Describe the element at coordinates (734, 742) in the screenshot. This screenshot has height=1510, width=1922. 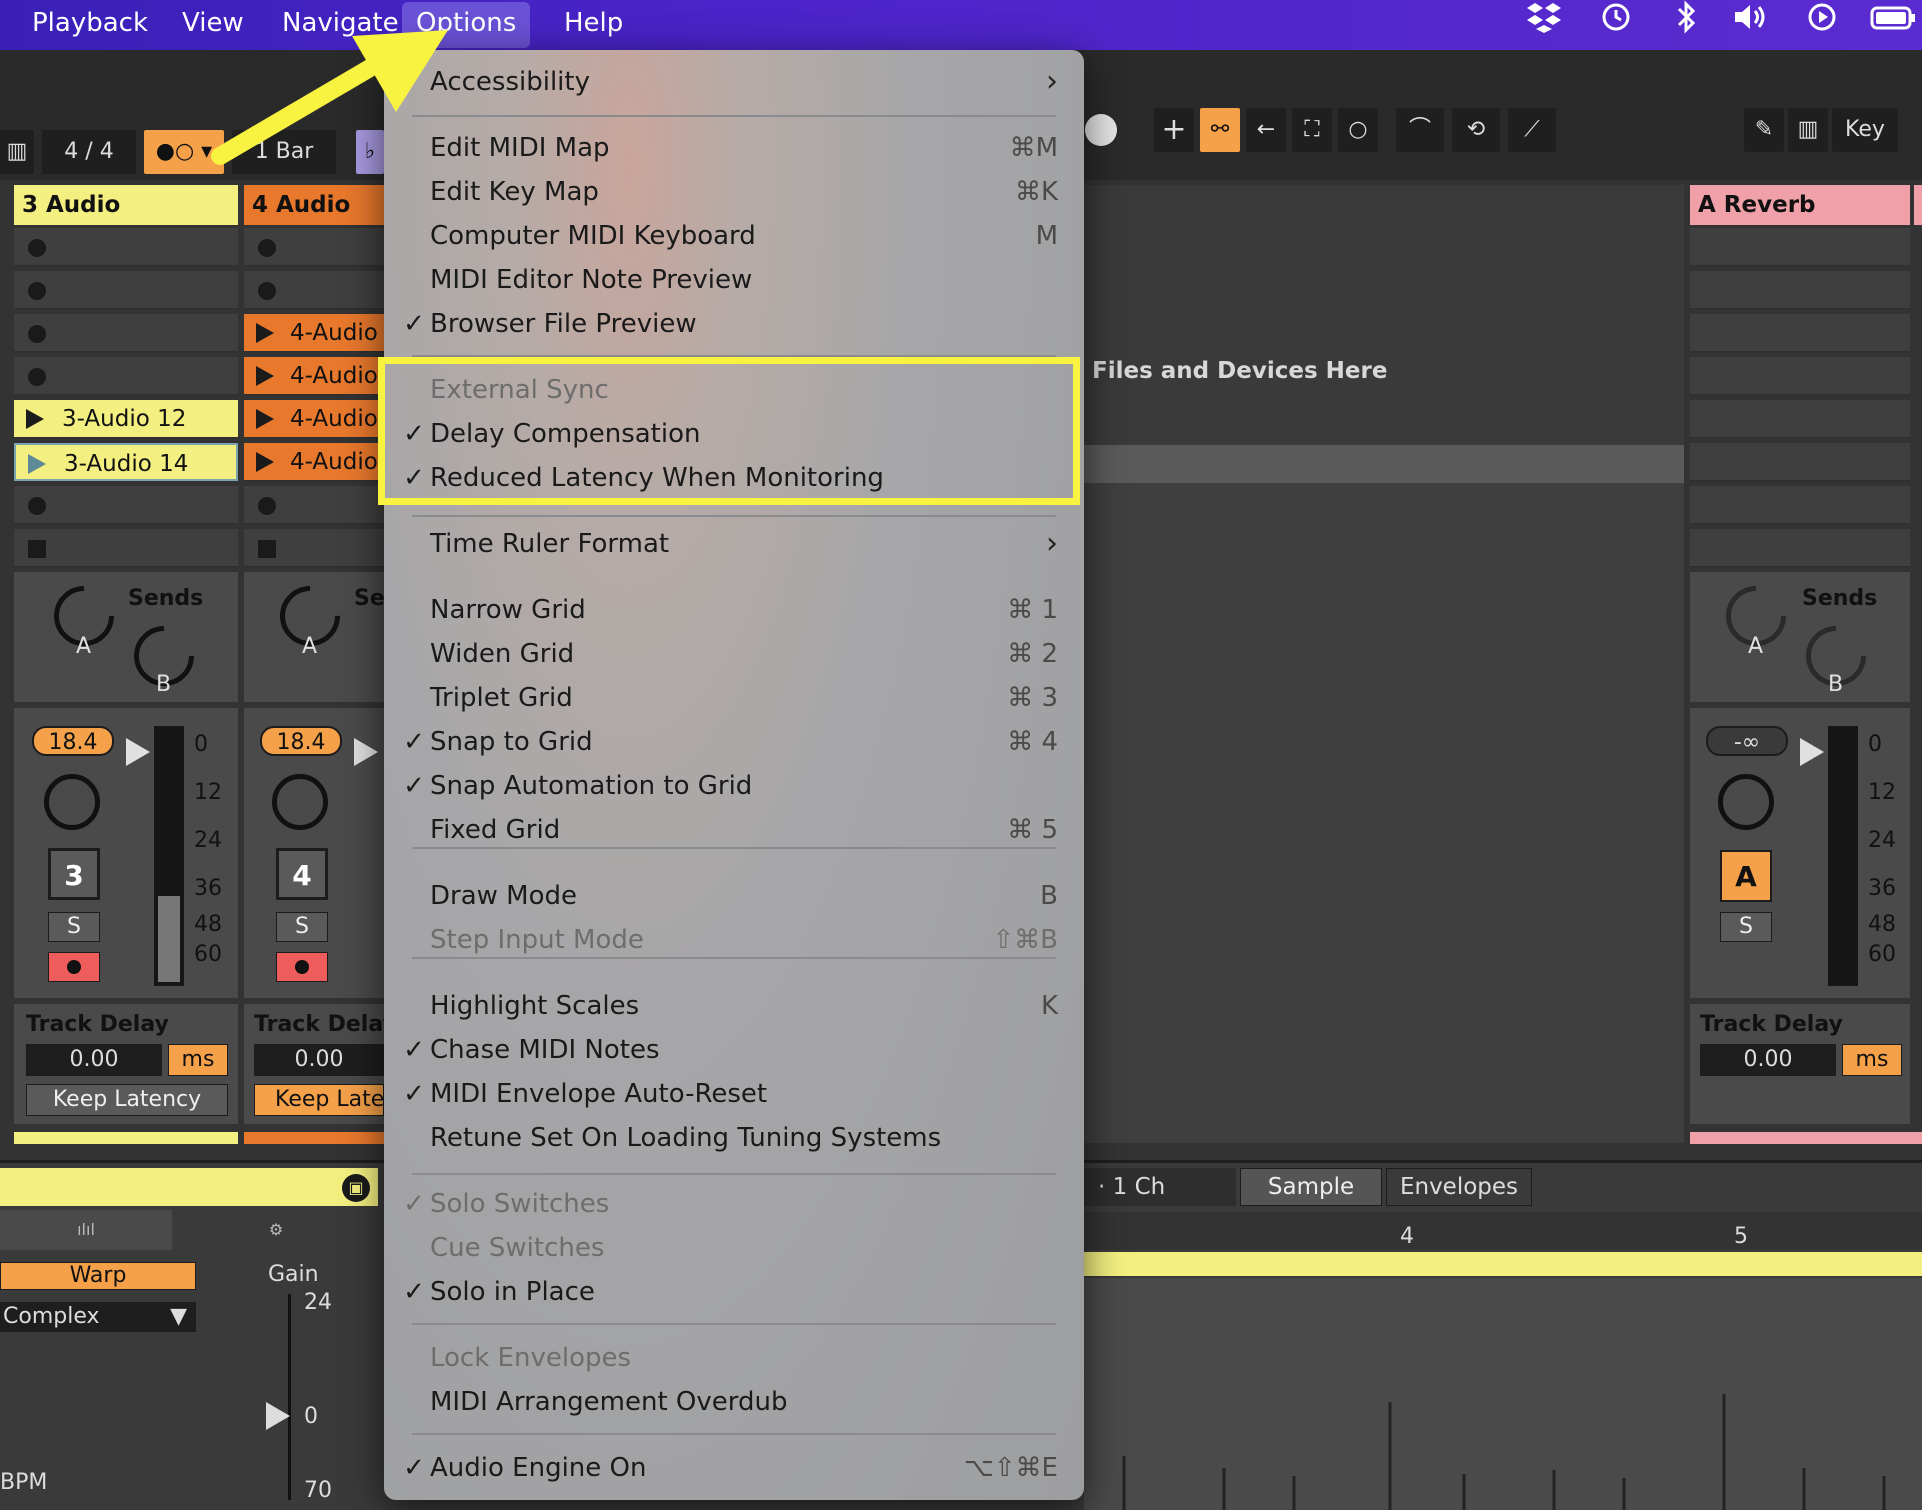
I see `menu-item-snap-to-grid: ✓ Snap to Grid ⌘ 4` at that location.